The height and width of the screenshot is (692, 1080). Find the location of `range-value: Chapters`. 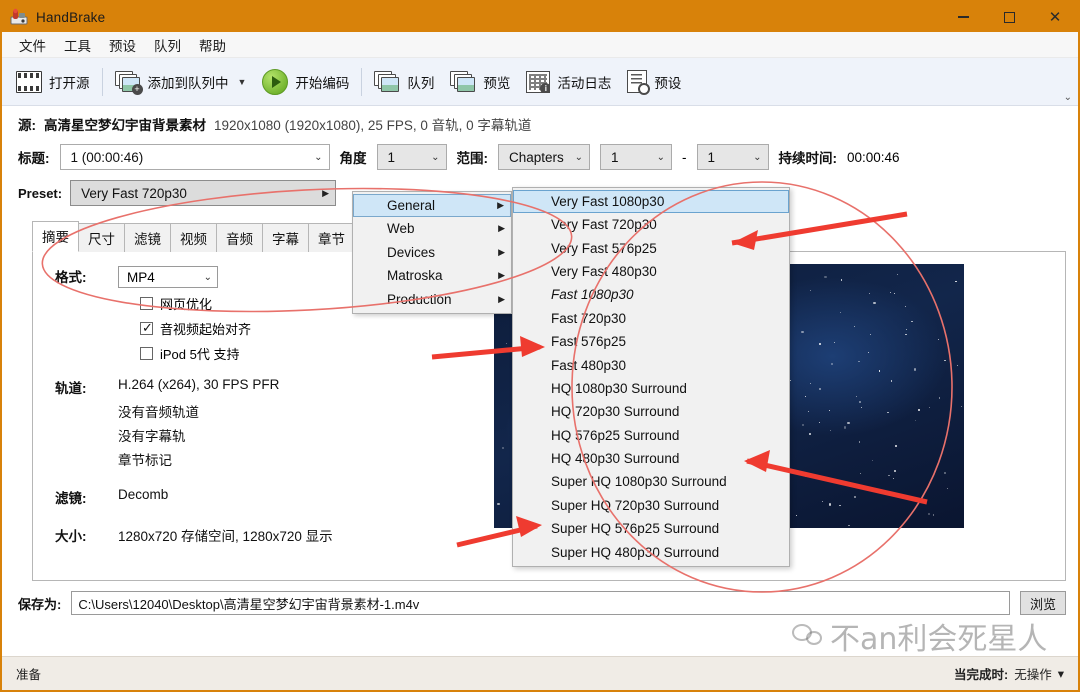

range-value: Chapters is located at coordinates (536, 157).